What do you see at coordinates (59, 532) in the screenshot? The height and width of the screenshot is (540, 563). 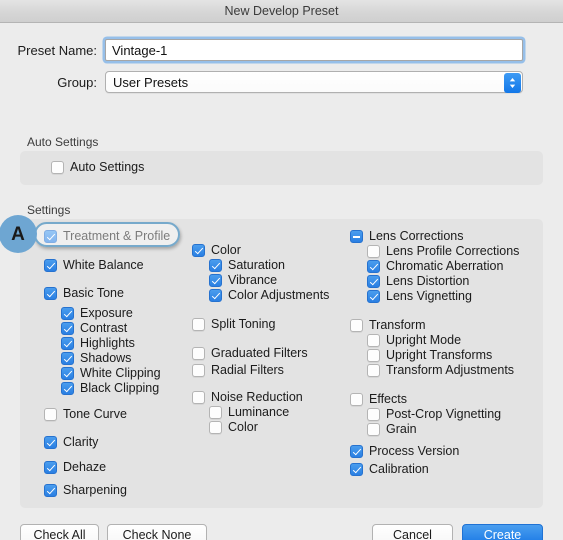 I see `check-all-button: Check All` at bounding box center [59, 532].